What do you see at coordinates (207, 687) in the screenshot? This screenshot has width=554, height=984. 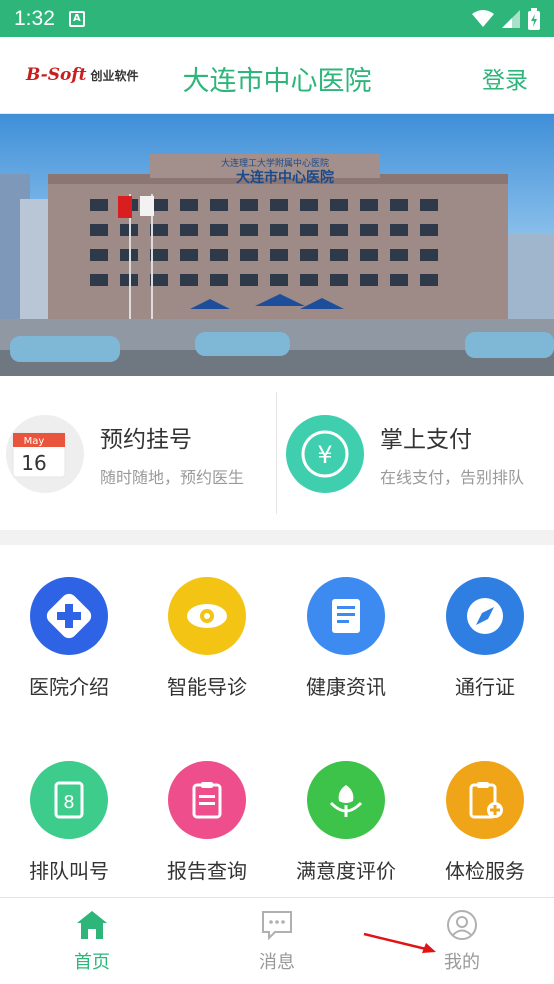 I see `service-label: 智能导诊` at bounding box center [207, 687].